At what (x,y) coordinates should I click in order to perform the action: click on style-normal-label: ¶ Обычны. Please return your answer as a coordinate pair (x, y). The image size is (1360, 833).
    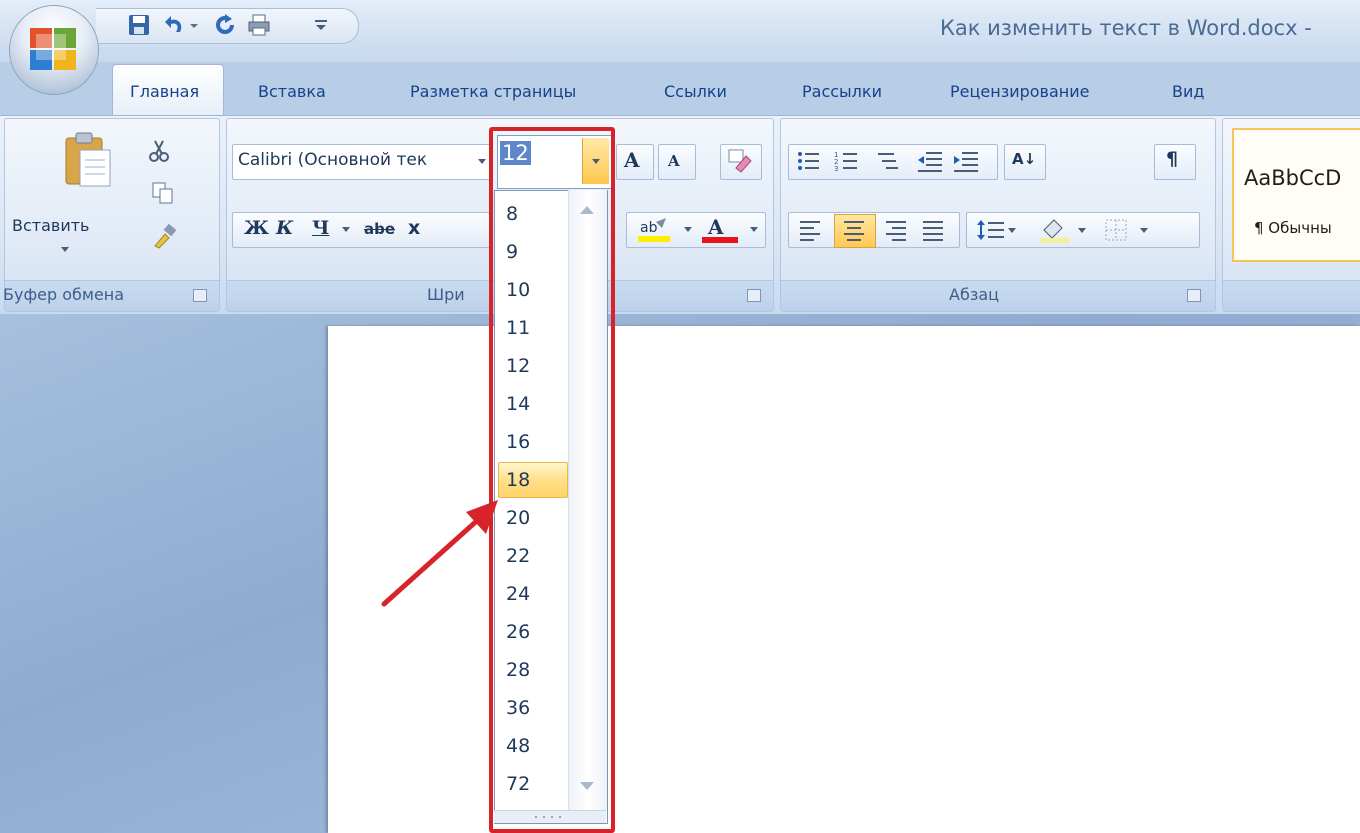
    Looking at the image, I should click on (1293, 228).